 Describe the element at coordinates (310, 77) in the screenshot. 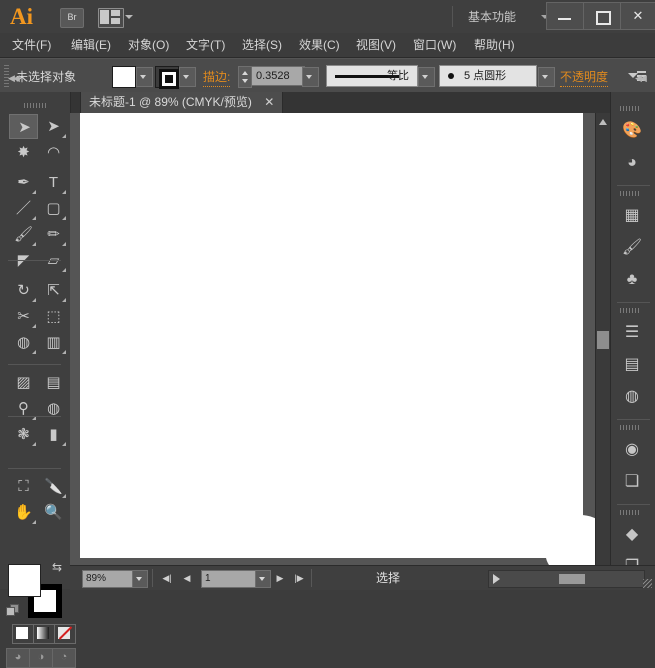

I see `stroke-weight-dropdown` at that location.